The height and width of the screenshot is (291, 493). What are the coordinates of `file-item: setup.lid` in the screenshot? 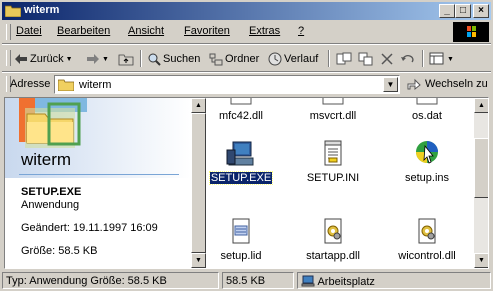 It's located at (241, 239).